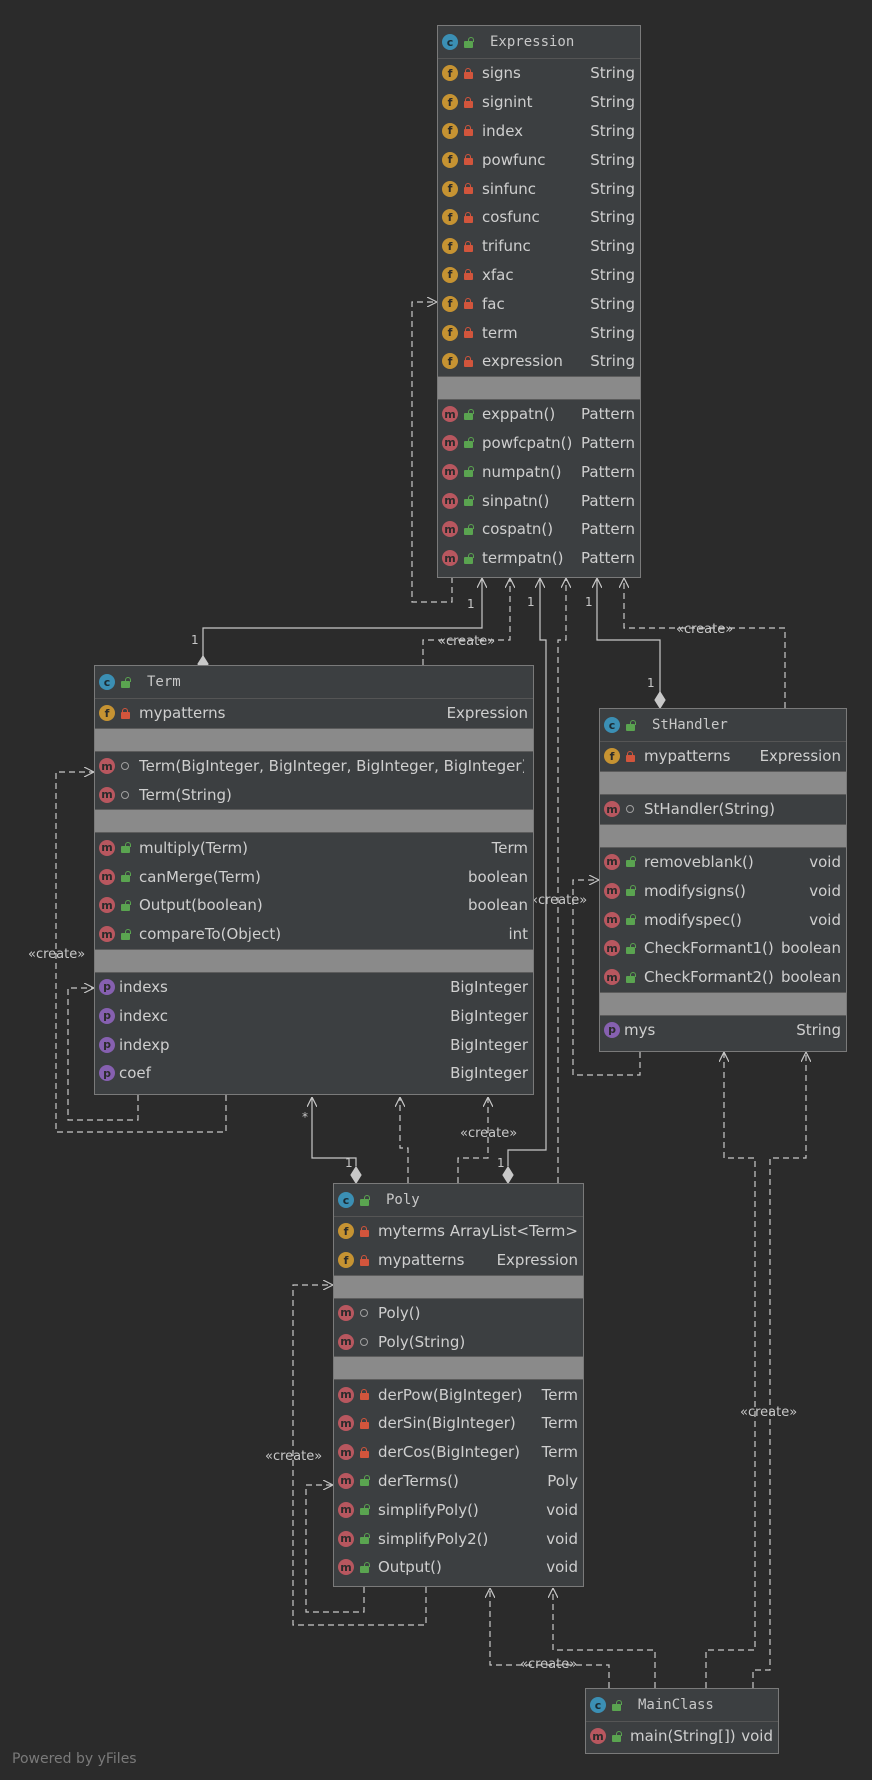 This screenshot has height=1780, width=872. I want to click on member-name: removeblank(), so click(699, 861).